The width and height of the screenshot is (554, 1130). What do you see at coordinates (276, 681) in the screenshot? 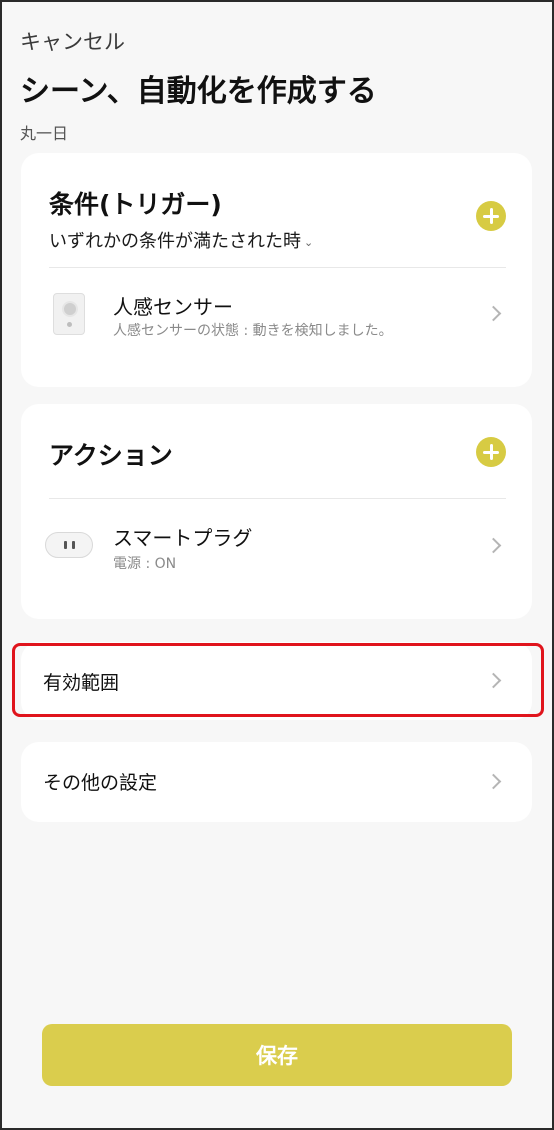
I see `effective-range-row: 有効範囲` at bounding box center [276, 681].